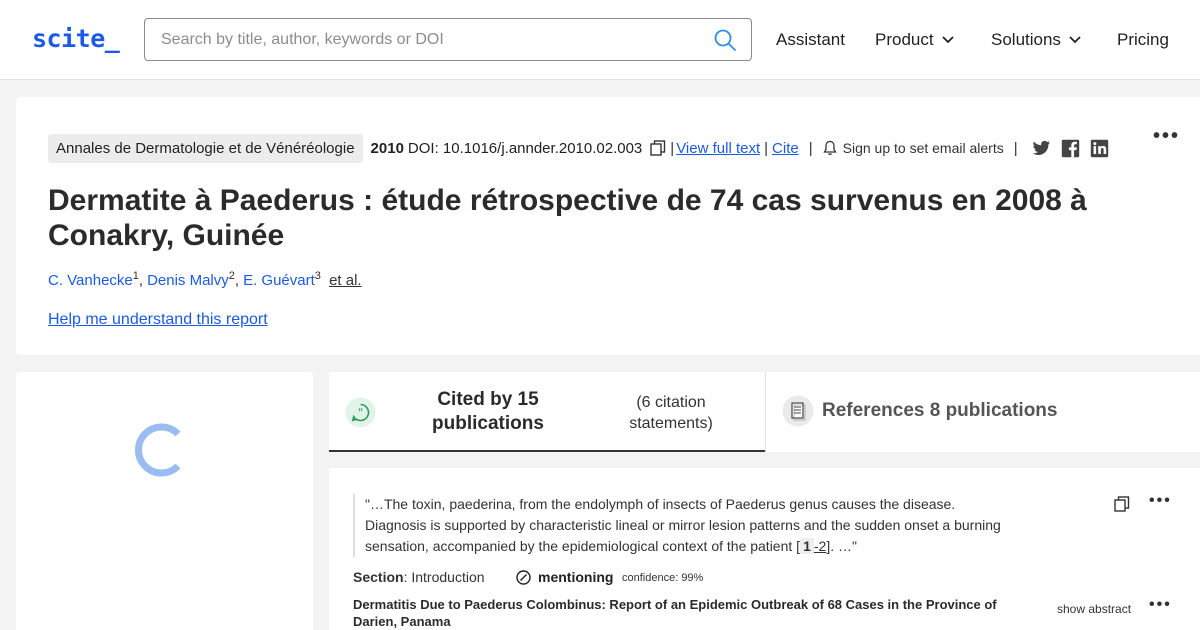  Describe the element at coordinates (940, 410) in the screenshot. I see `references-label: References 8 publications` at that location.